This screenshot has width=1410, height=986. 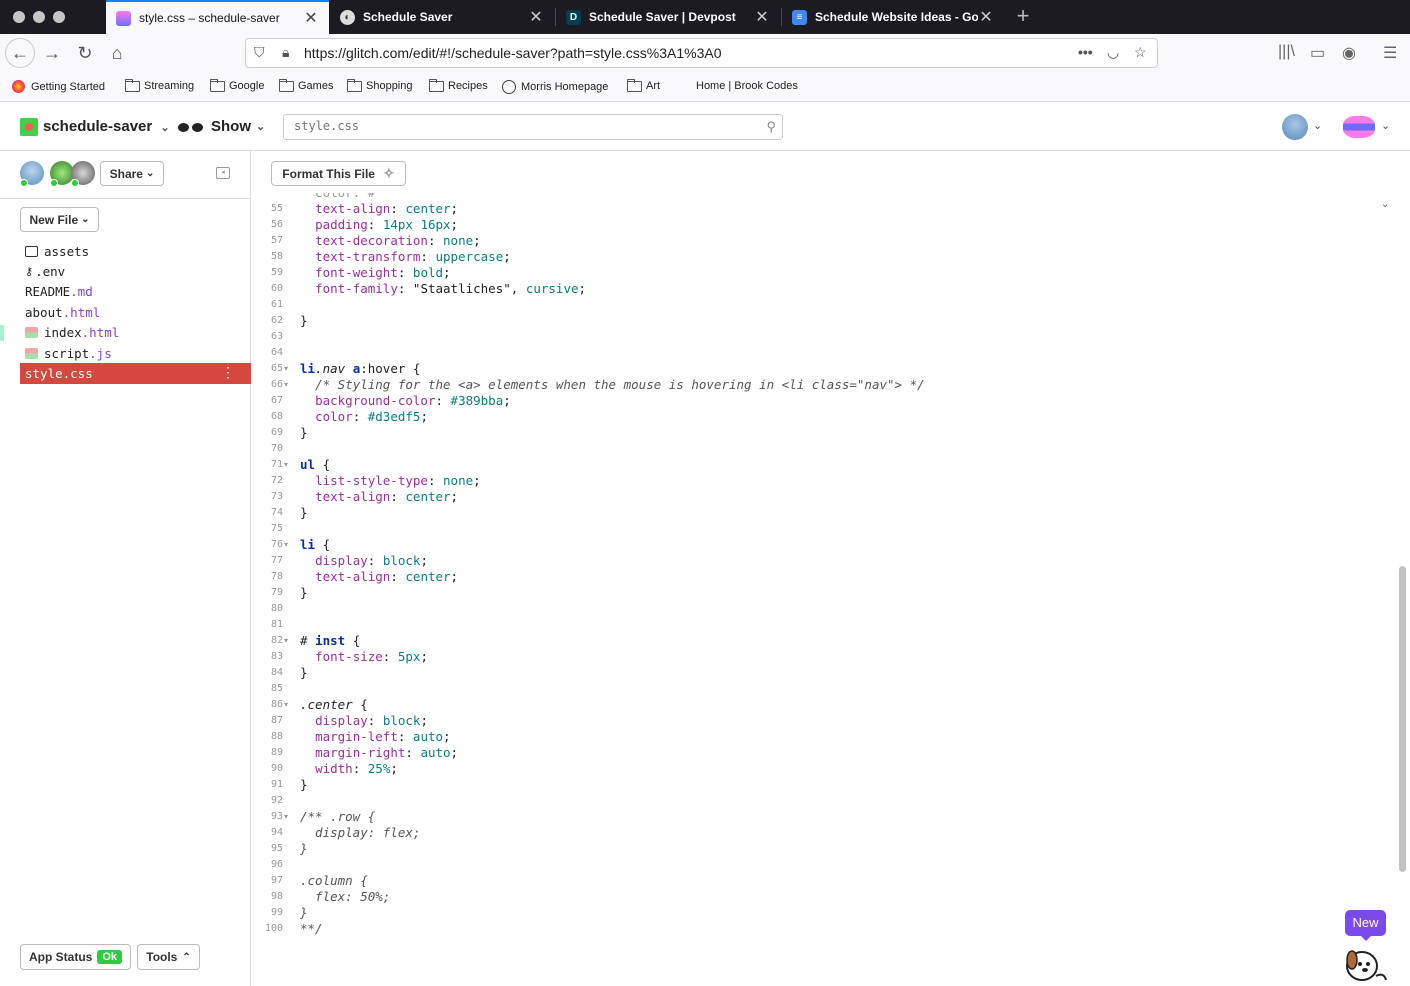 What do you see at coordinates (117, 53) in the screenshot?
I see `home-icon: ⌂` at bounding box center [117, 53].